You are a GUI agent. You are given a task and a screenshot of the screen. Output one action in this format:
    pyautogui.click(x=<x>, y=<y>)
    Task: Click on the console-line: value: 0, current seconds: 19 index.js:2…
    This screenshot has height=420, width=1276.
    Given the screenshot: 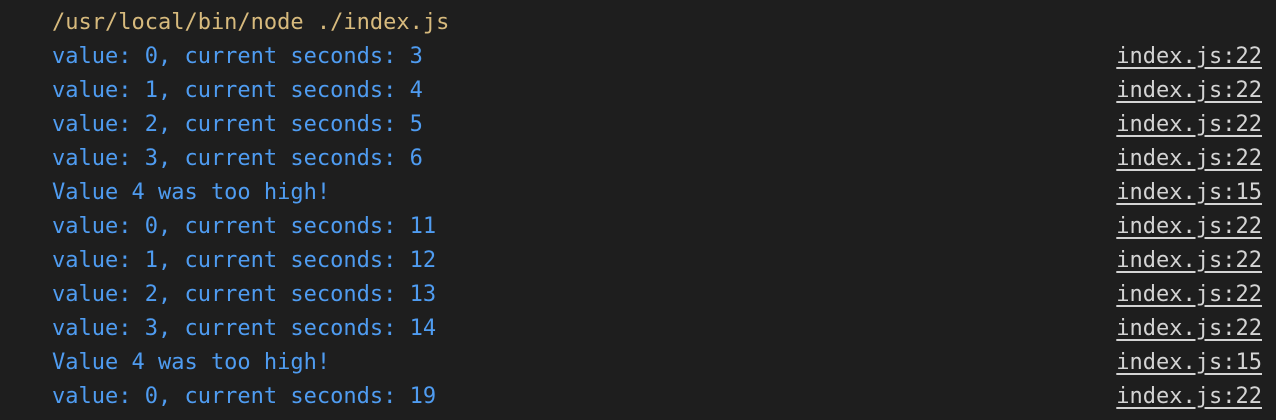 What is the action you would take?
    pyautogui.click(x=657, y=397)
    